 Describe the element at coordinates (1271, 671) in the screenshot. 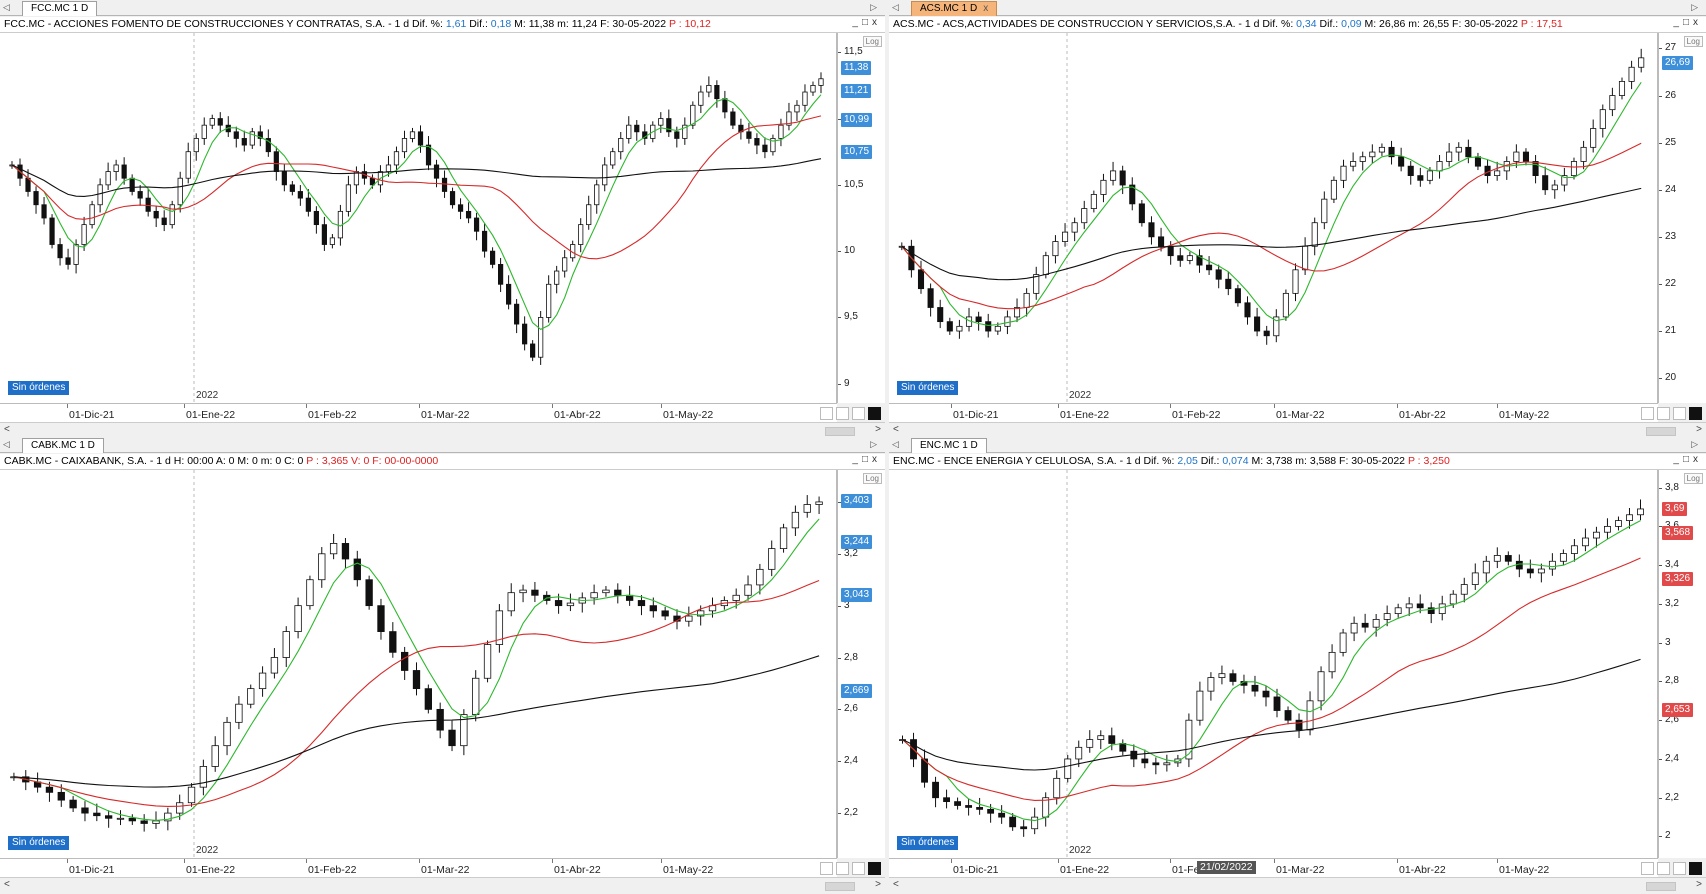

I see `ma-short-line` at that location.